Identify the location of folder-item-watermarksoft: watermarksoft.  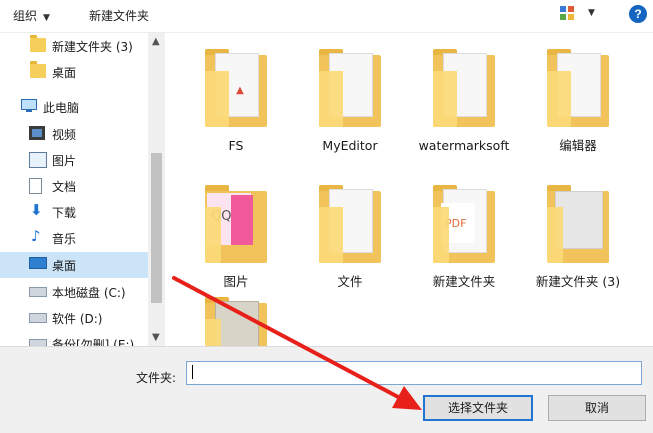
(464, 101).